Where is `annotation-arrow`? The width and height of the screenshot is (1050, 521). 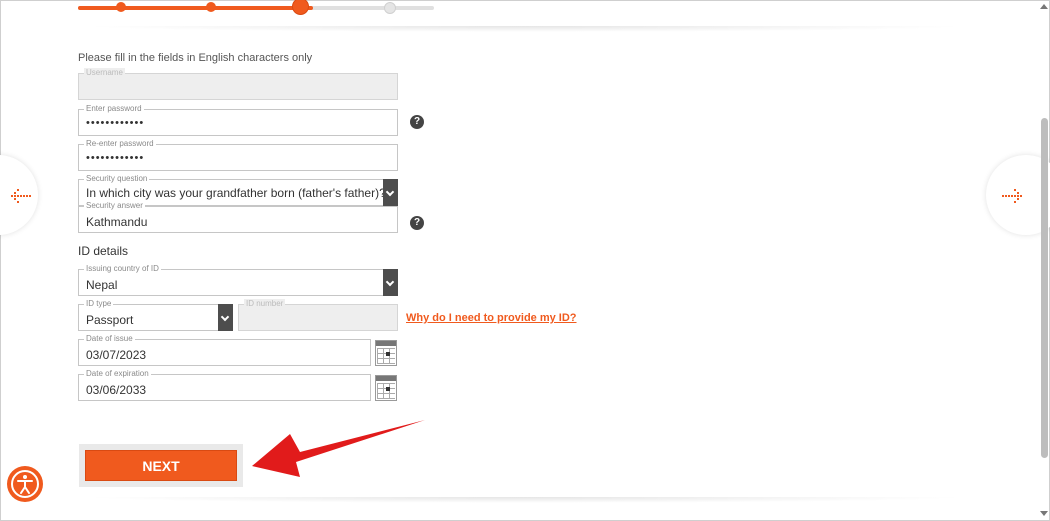 annotation-arrow is located at coordinates (338, 448).